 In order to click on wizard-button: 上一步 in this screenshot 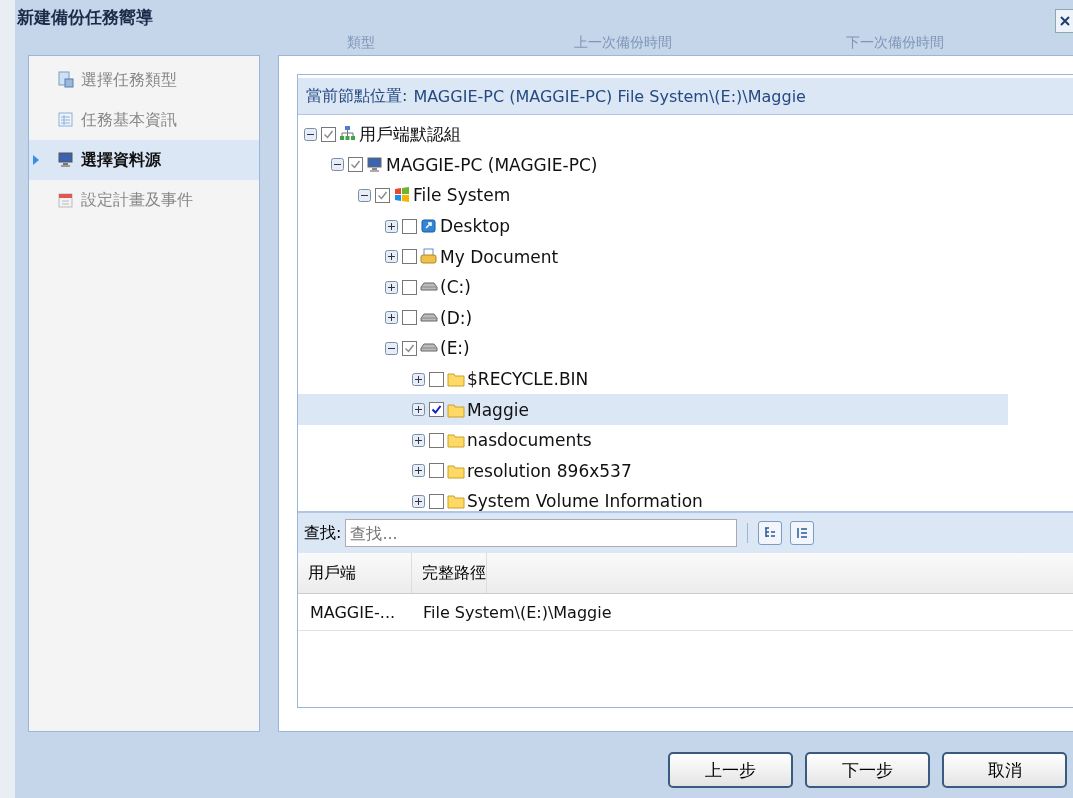, I will do `click(730, 770)`.